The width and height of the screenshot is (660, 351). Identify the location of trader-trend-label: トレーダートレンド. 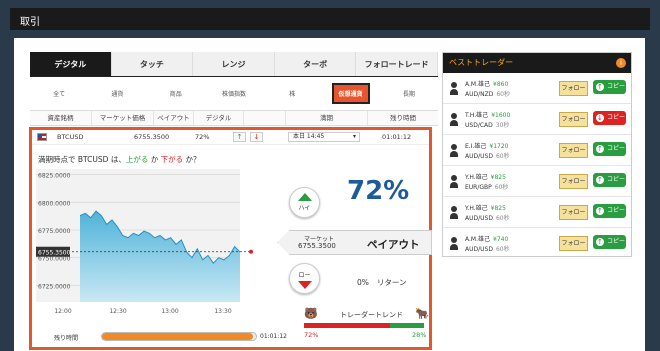
(371, 315).